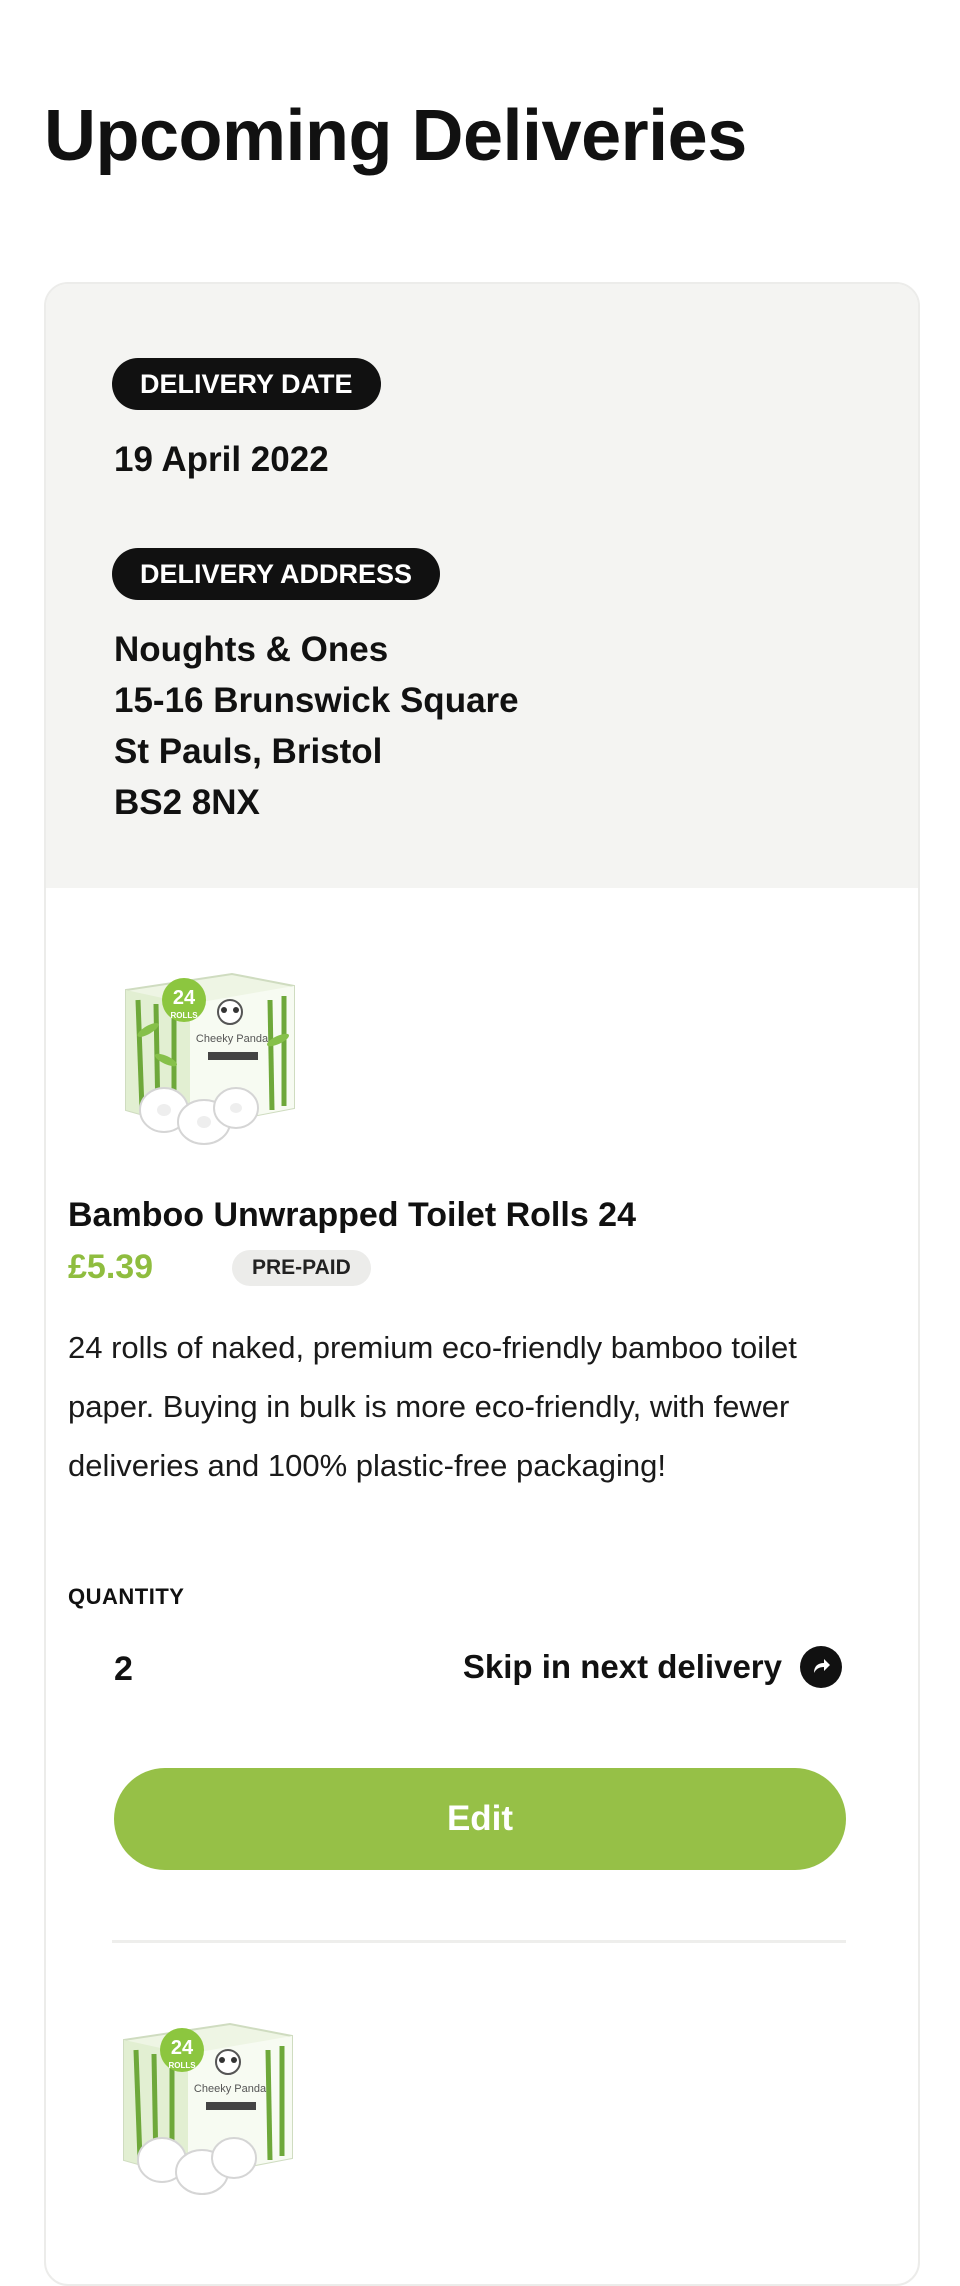 The height and width of the screenshot is (2286, 960). Describe the element at coordinates (248, 751) in the screenshot. I see `address-line: St Pauls, Bristol` at that location.